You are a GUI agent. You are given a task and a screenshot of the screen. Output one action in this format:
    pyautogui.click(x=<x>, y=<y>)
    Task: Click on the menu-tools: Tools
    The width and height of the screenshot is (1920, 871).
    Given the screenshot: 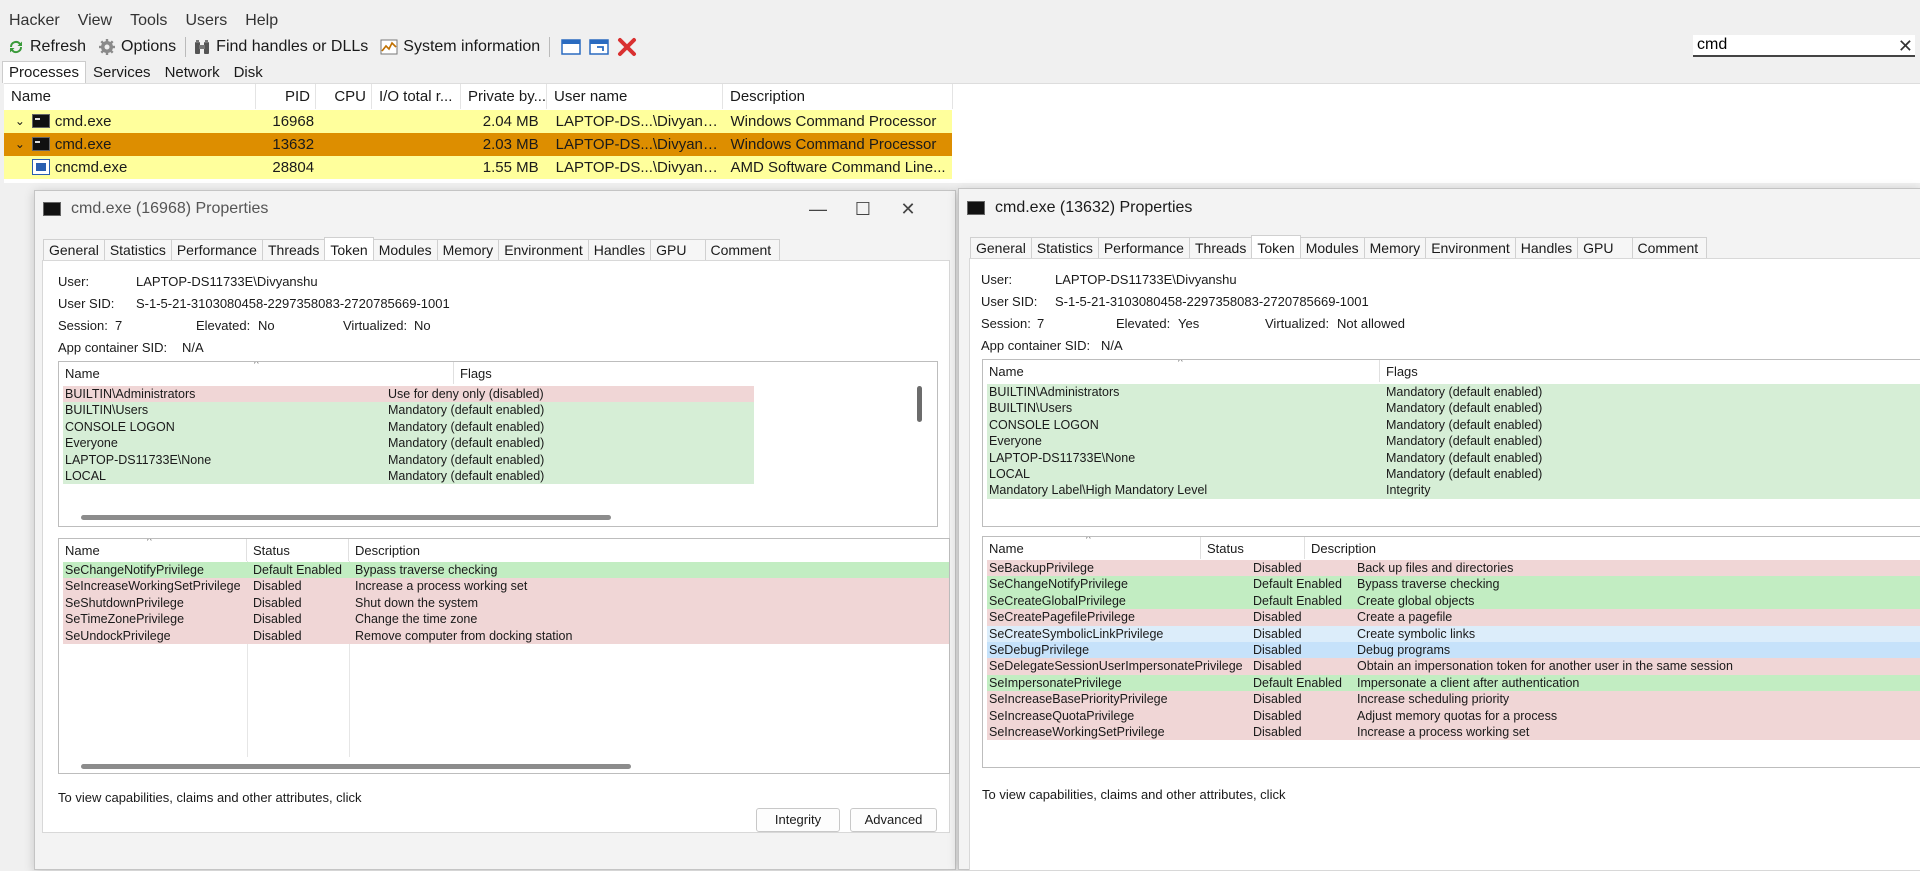 What is the action you would take?
    pyautogui.click(x=148, y=21)
    